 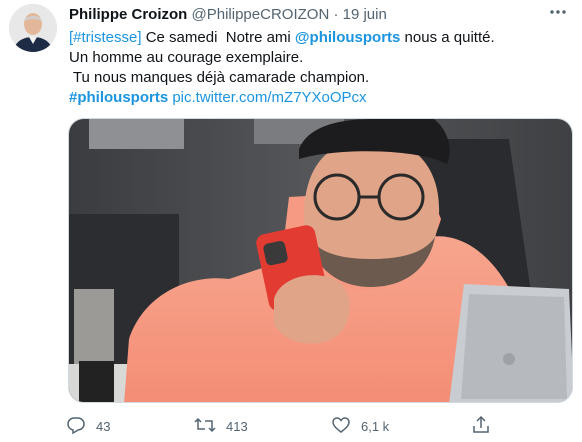 What do you see at coordinates (286, 426) in the screenshot?
I see `tweet-actions: 43 413 6,1 k` at bounding box center [286, 426].